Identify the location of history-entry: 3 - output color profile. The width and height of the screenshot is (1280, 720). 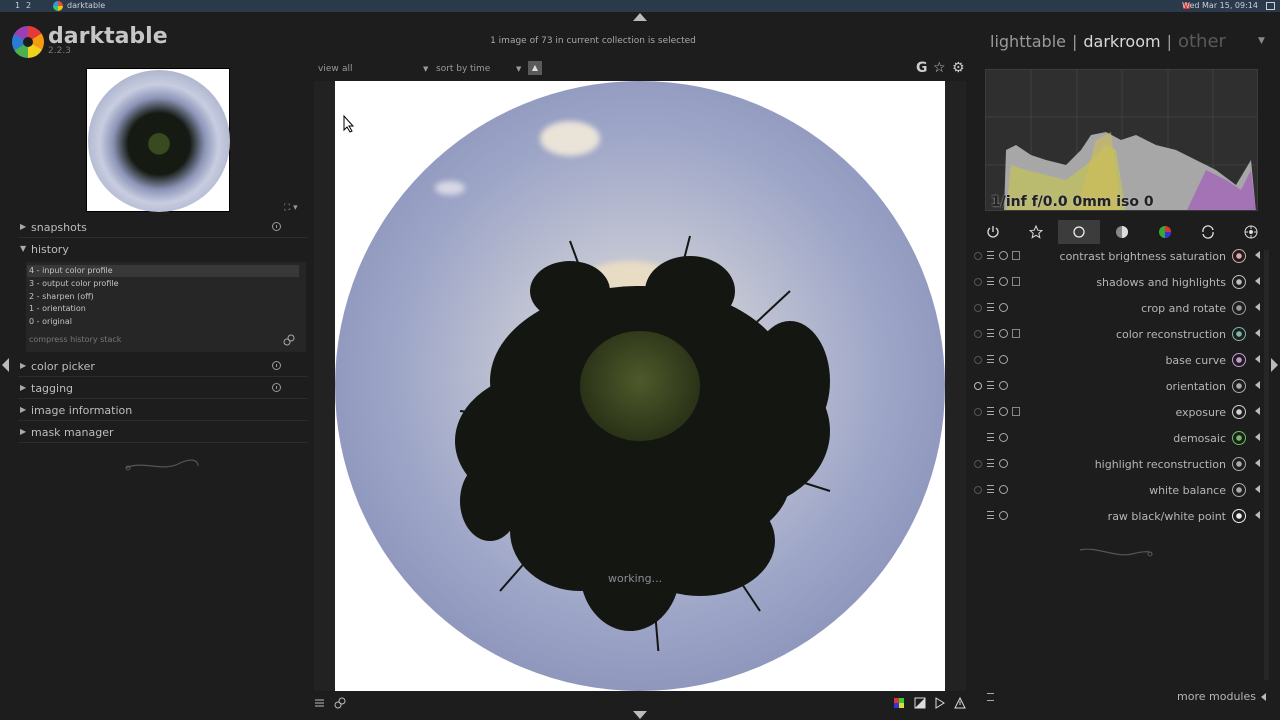
(163, 284).